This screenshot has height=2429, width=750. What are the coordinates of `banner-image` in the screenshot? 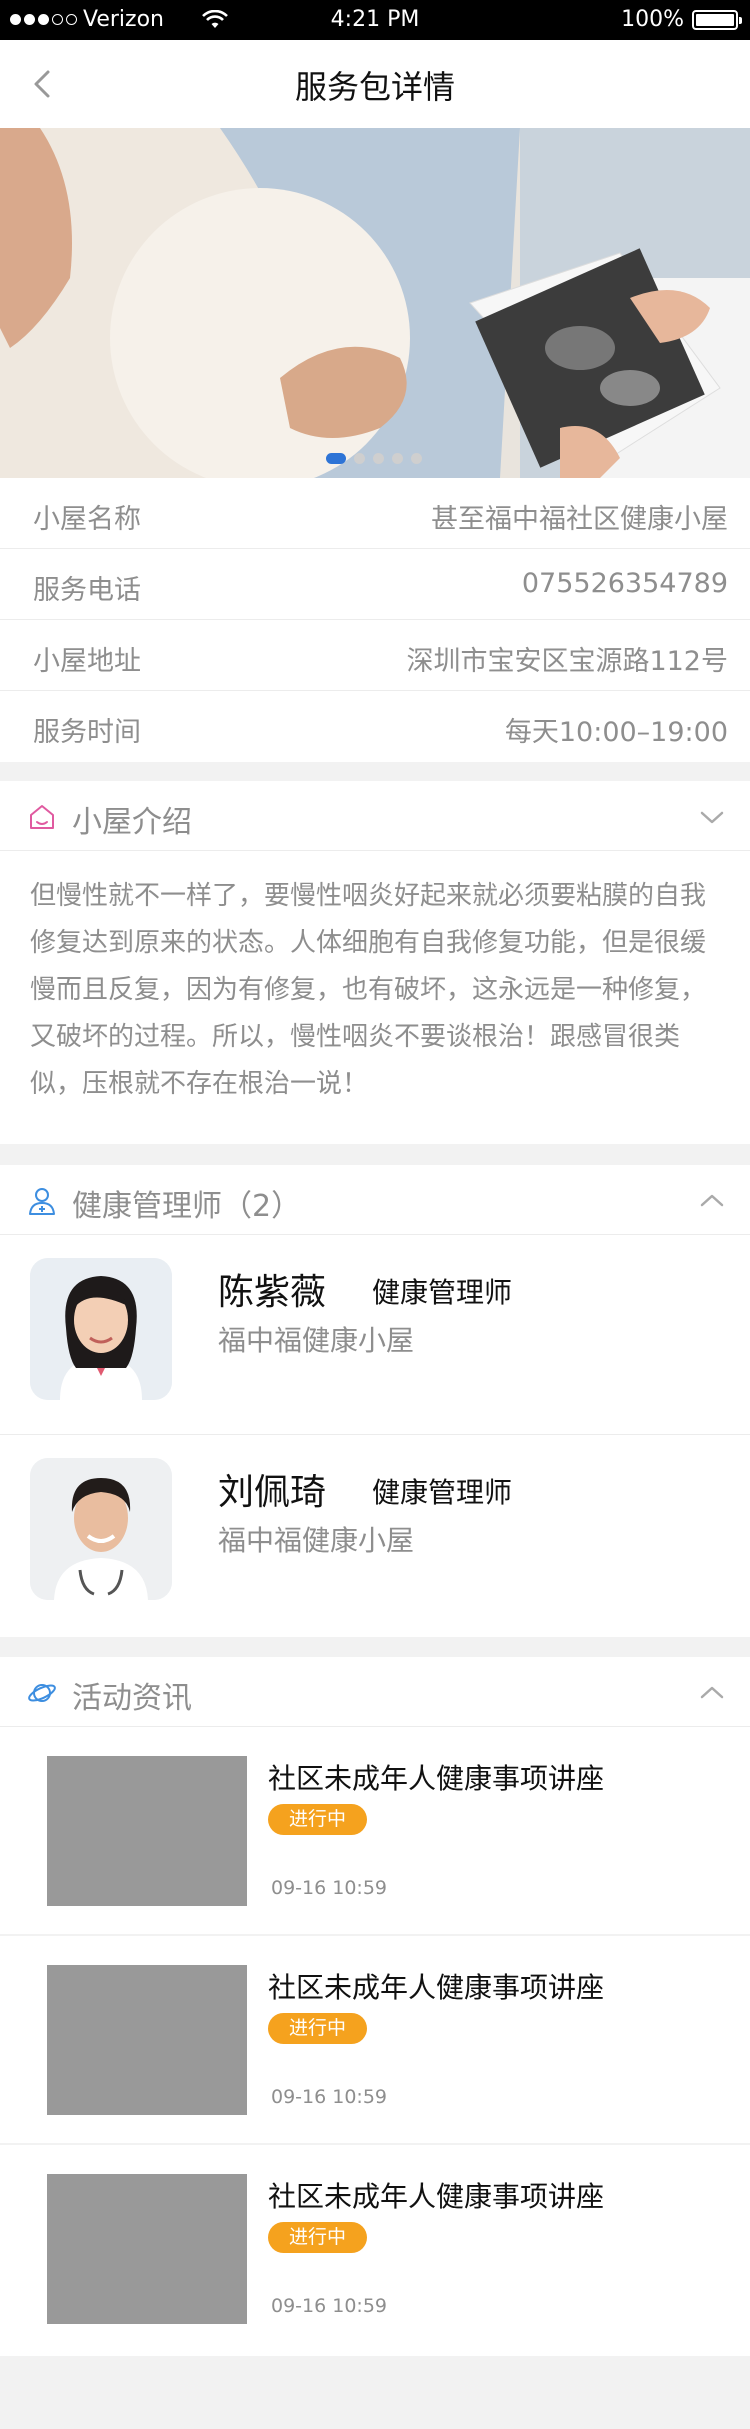 It's located at (375, 303).